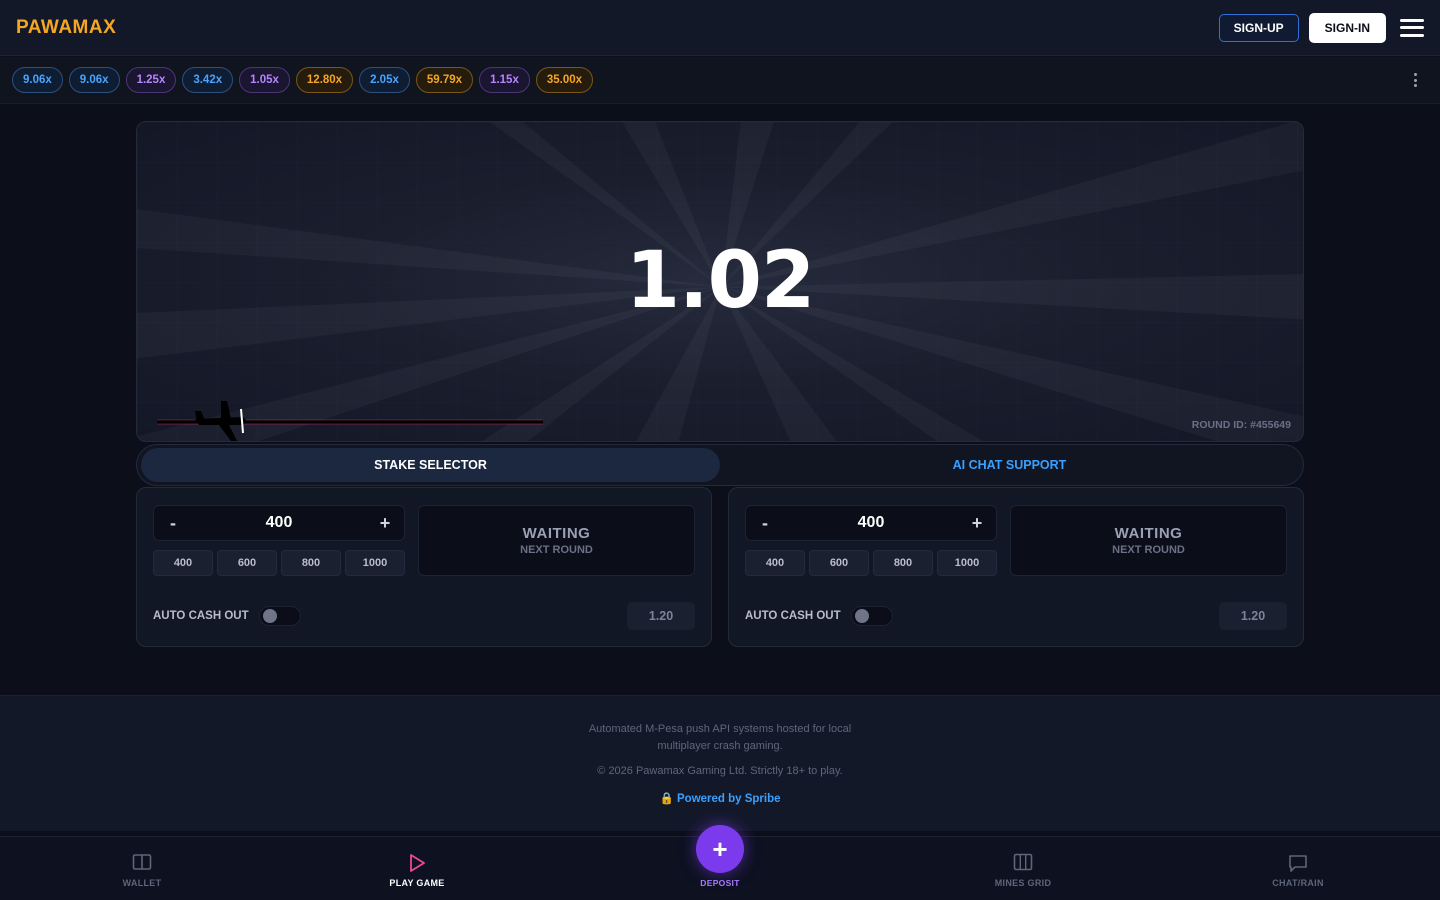  I want to click on tab-stake-selector: STAKE SELECTOR, so click(430, 465).